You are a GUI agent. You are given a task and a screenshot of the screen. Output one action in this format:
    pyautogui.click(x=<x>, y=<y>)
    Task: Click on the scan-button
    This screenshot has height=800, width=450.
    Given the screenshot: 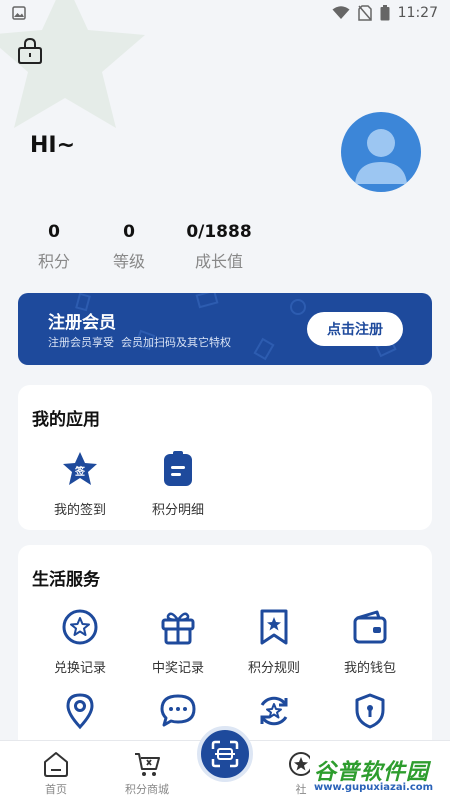 What is the action you would take?
    pyautogui.click(x=225, y=754)
    